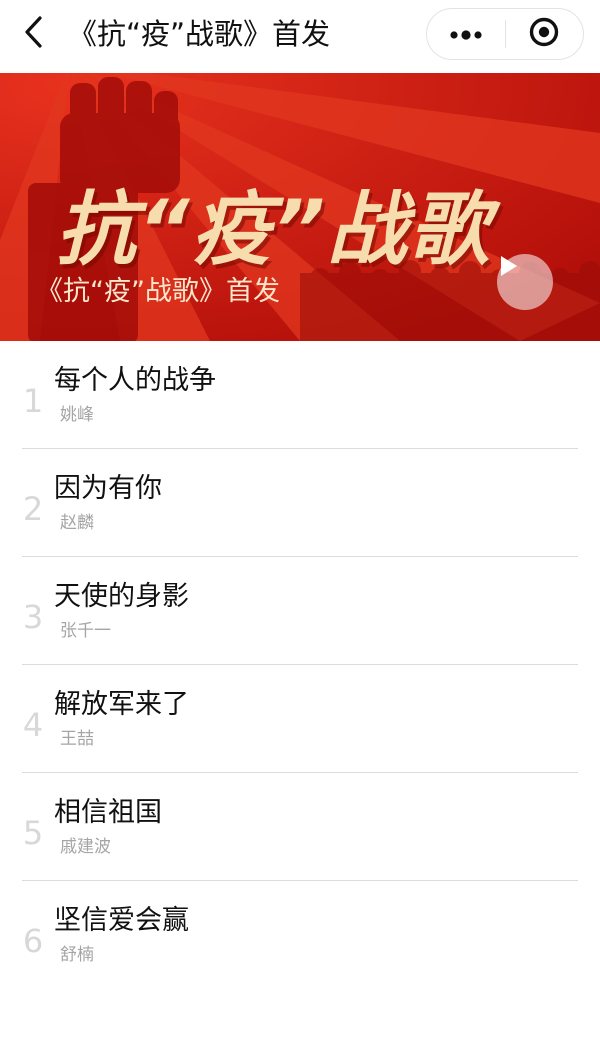 The width and height of the screenshot is (600, 1041). I want to click on more-dots-icon, so click(466, 34).